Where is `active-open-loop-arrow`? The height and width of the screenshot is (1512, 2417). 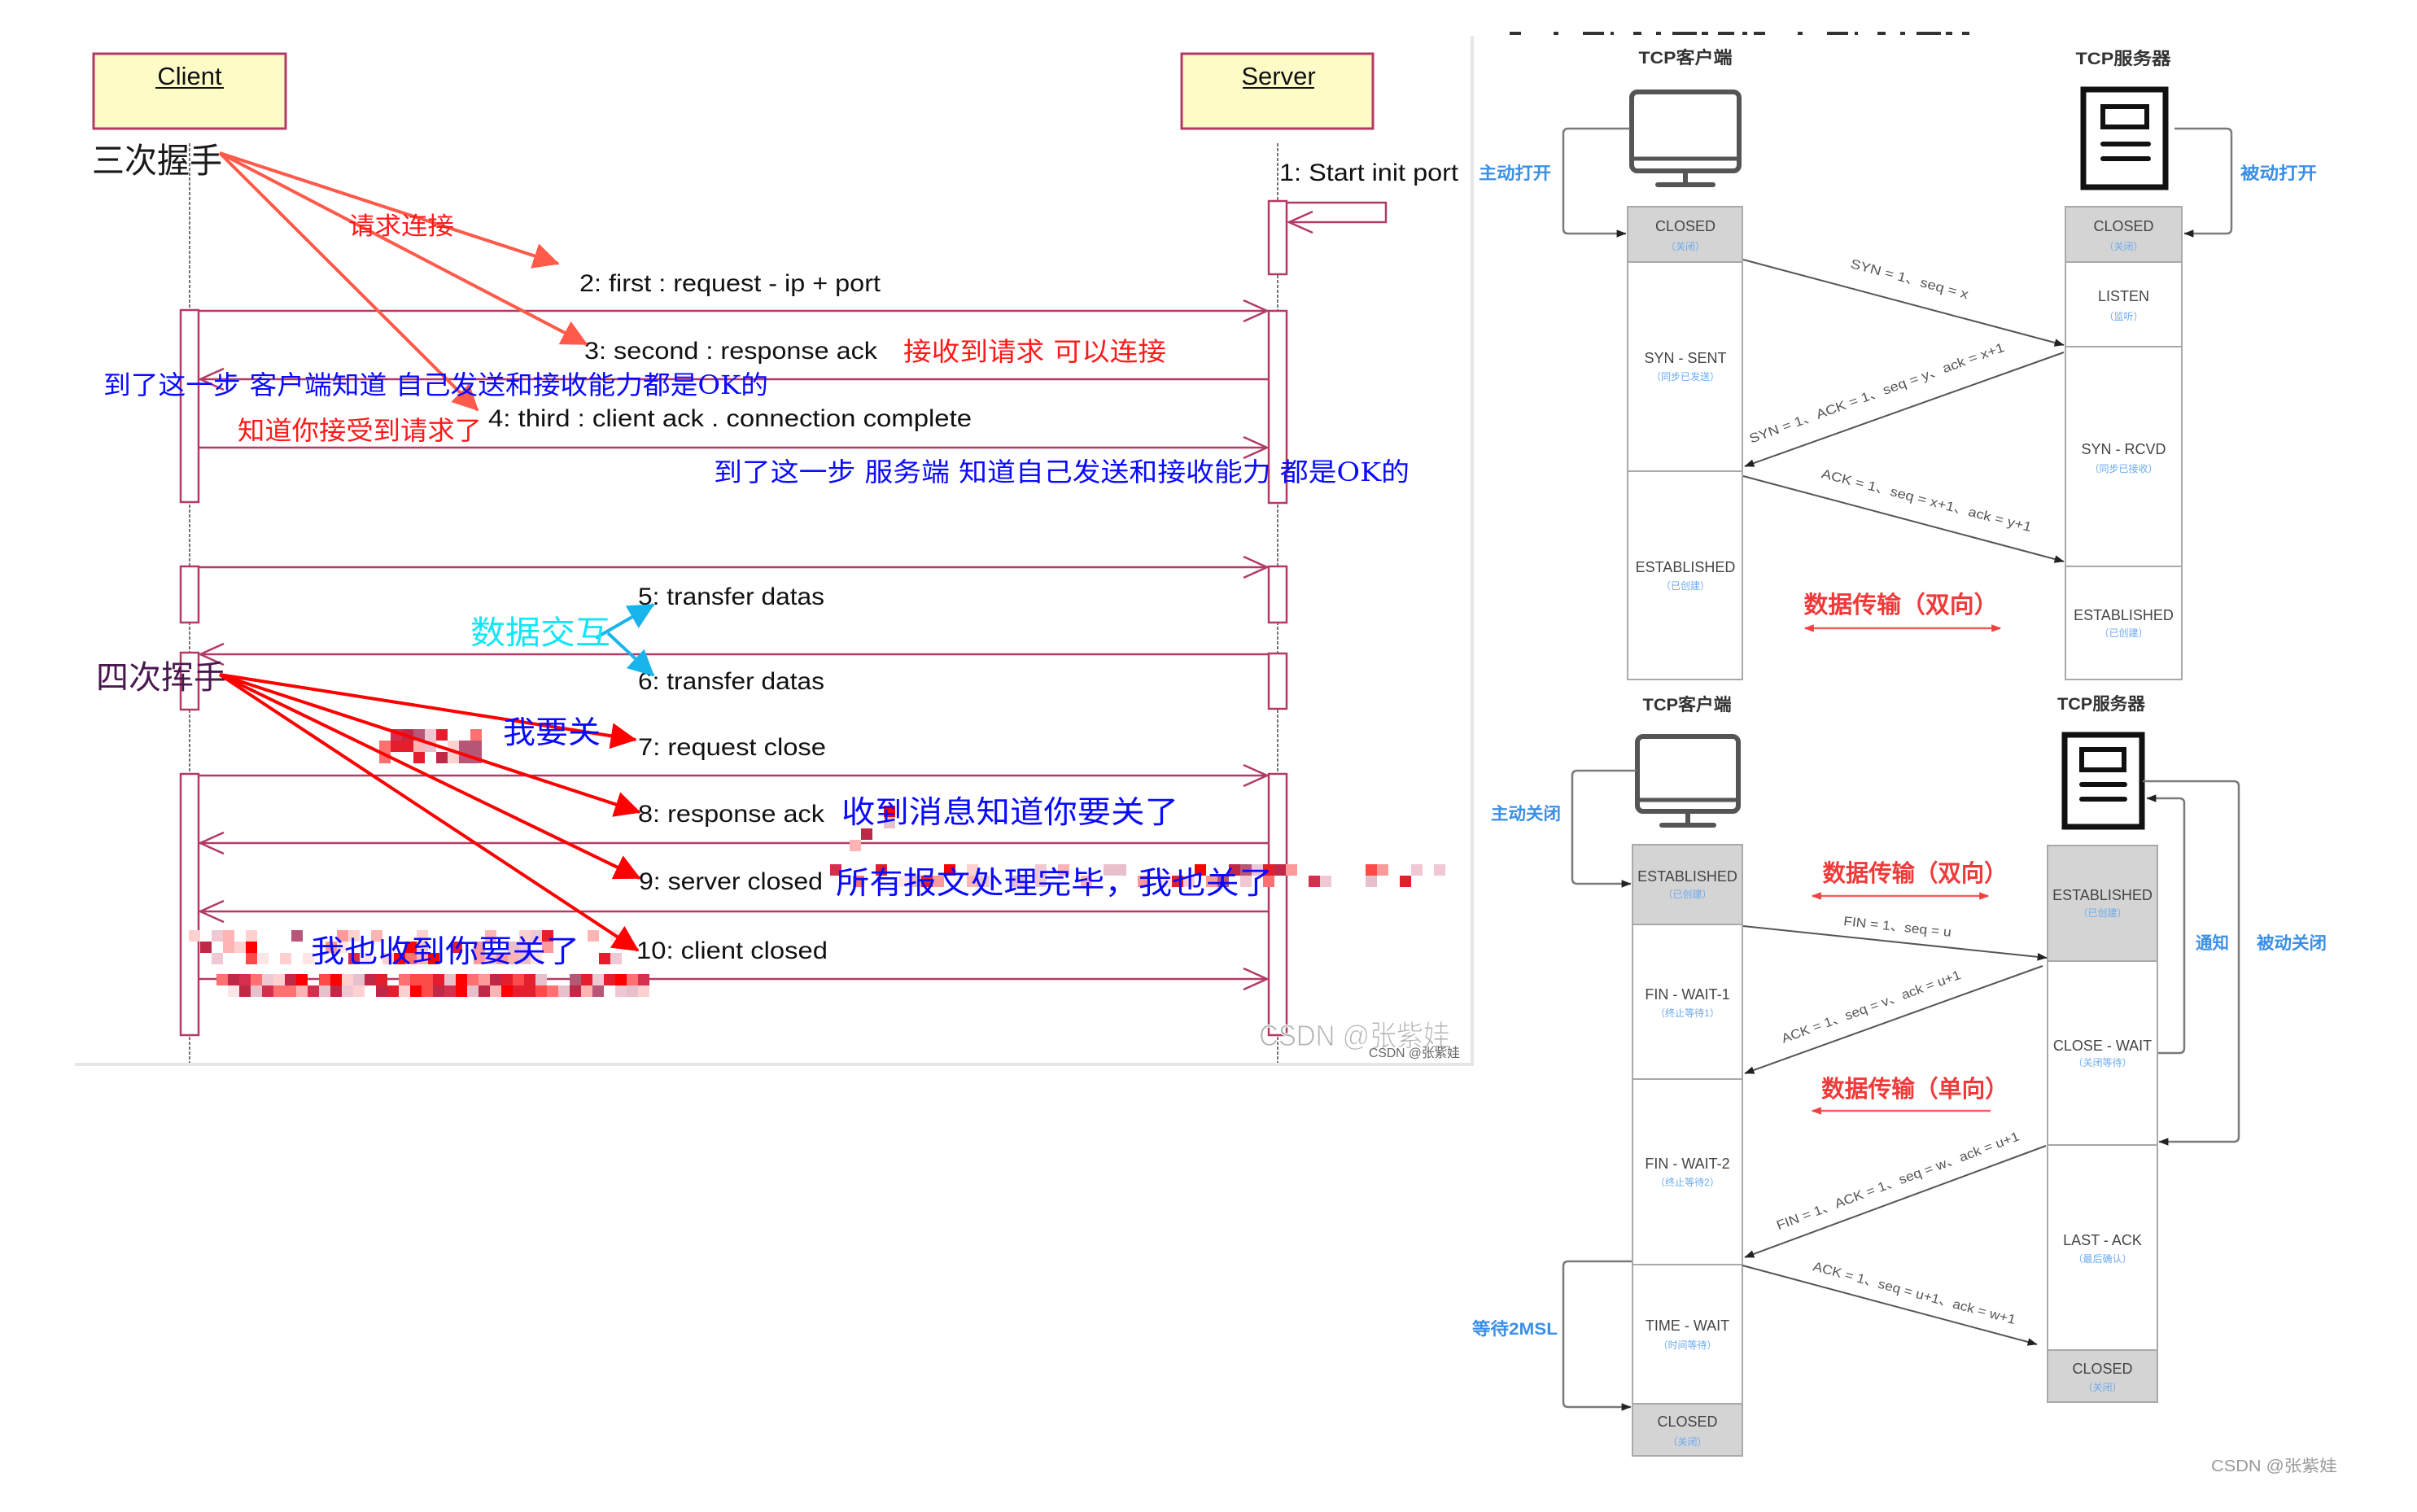
active-open-loop-arrow is located at coordinates (1596, 182).